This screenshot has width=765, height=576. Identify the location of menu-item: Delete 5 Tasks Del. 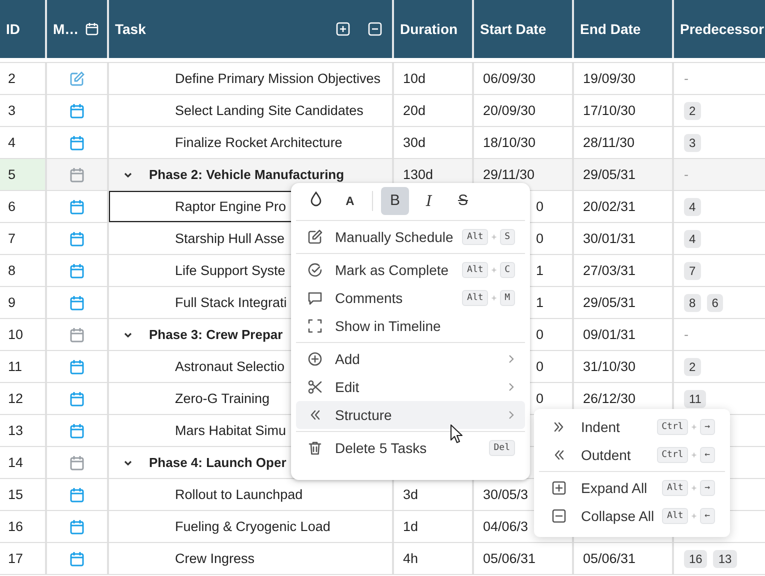
(410, 448).